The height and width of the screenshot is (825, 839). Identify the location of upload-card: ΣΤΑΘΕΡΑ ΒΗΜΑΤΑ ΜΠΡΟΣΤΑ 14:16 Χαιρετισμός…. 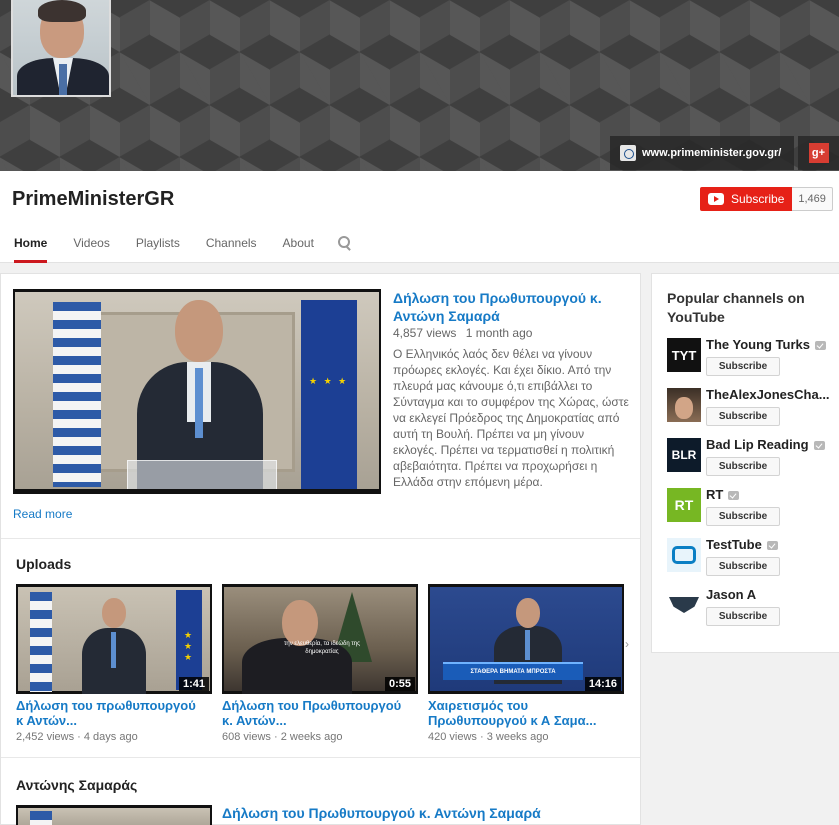
(526, 663).